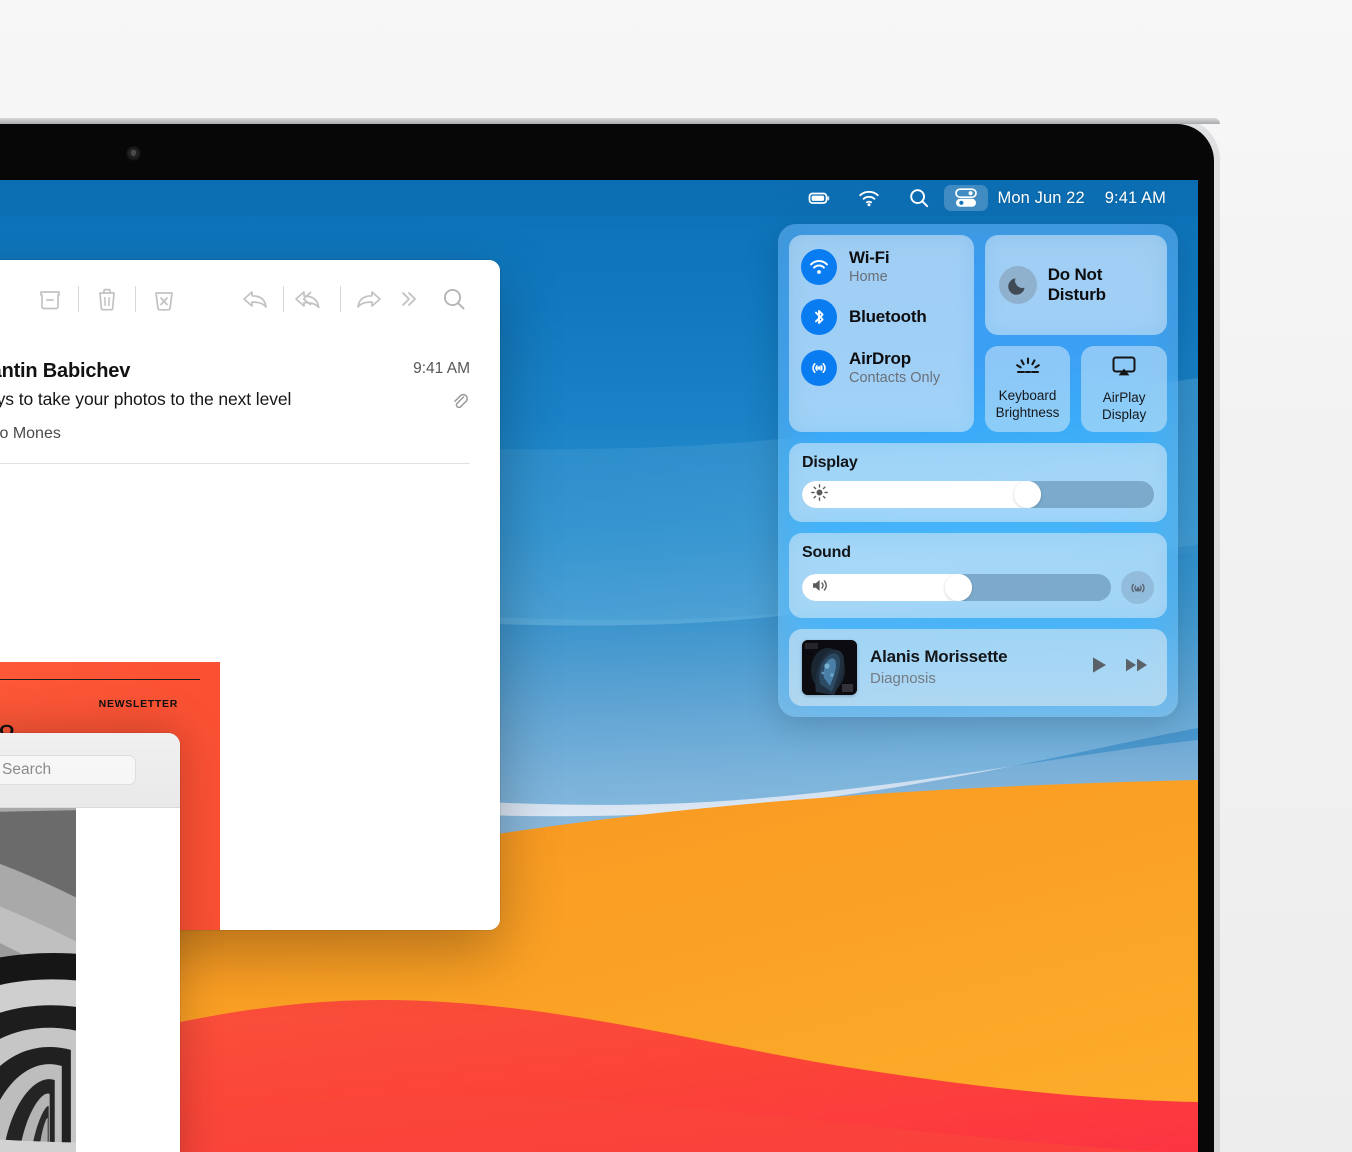 The height and width of the screenshot is (1152, 1352). I want to click on wifi-network-name: Home, so click(868, 276).